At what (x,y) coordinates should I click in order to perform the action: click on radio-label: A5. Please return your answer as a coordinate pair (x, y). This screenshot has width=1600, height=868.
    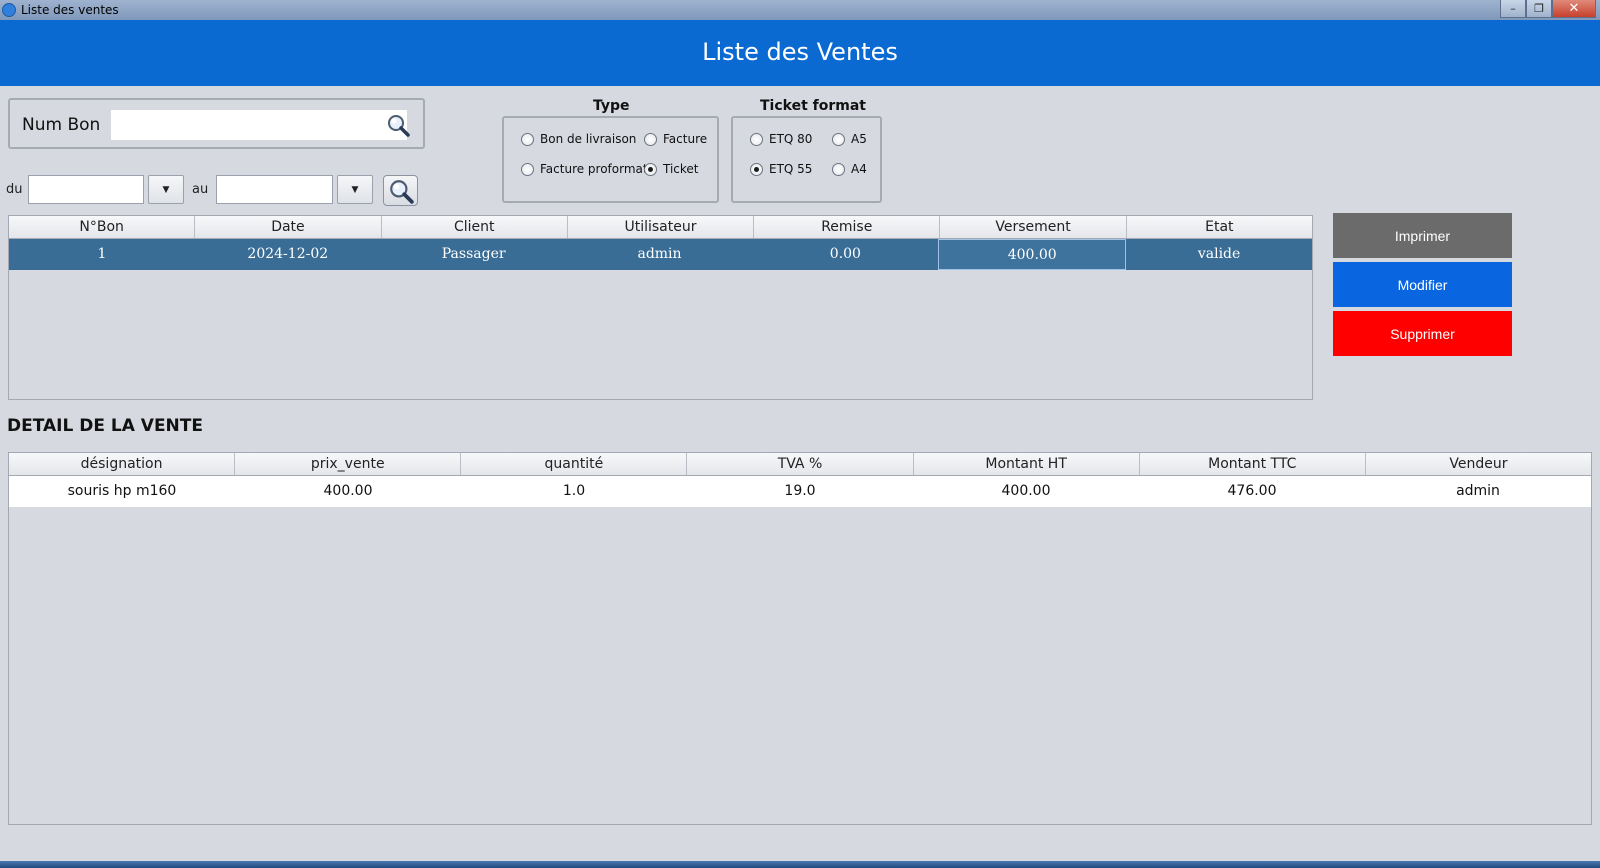
    Looking at the image, I should click on (859, 139).